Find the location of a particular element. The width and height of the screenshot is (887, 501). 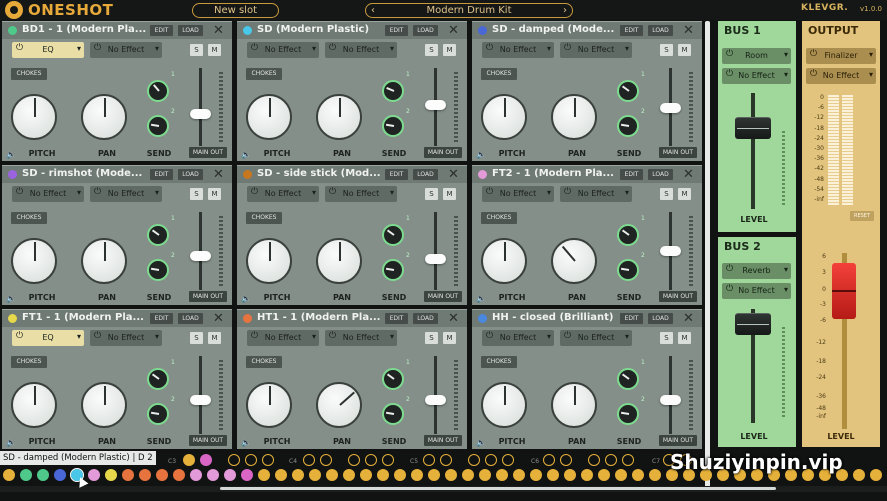

slot-name: HH - closed (Brilliant) is located at coordinates (554, 317).